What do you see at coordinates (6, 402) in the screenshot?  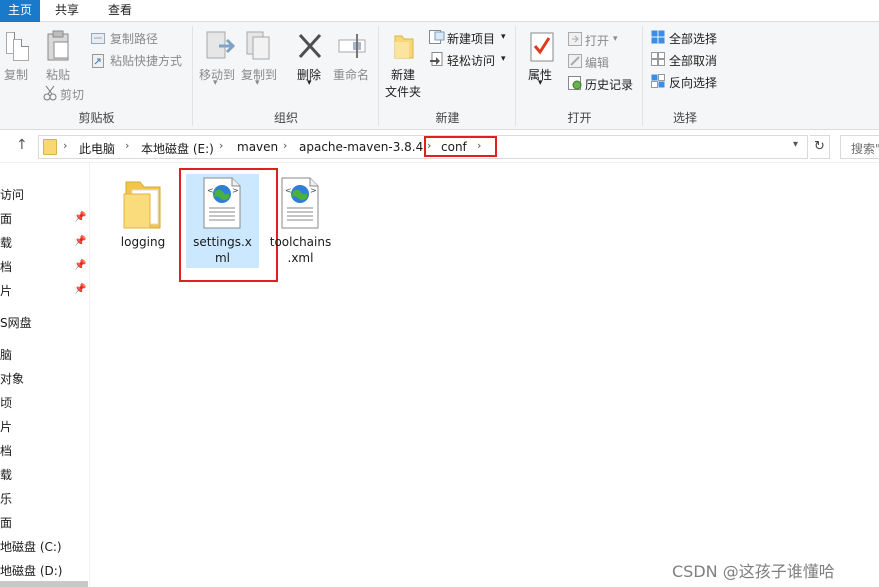 I see `nav-item-videos: 顷` at bounding box center [6, 402].